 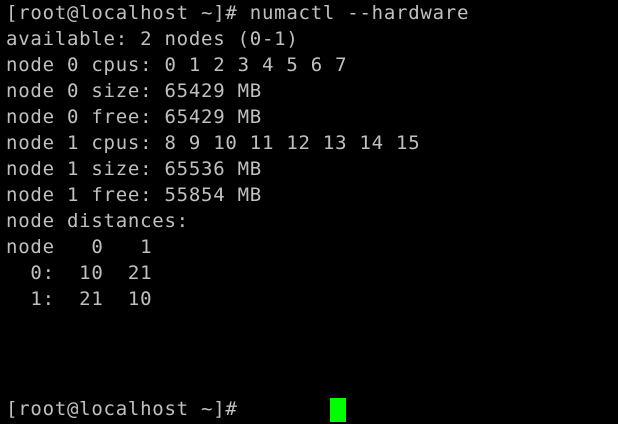 I want to click on terminal-line-node-distances-heading: node distances:, so click(x=97, y=221).